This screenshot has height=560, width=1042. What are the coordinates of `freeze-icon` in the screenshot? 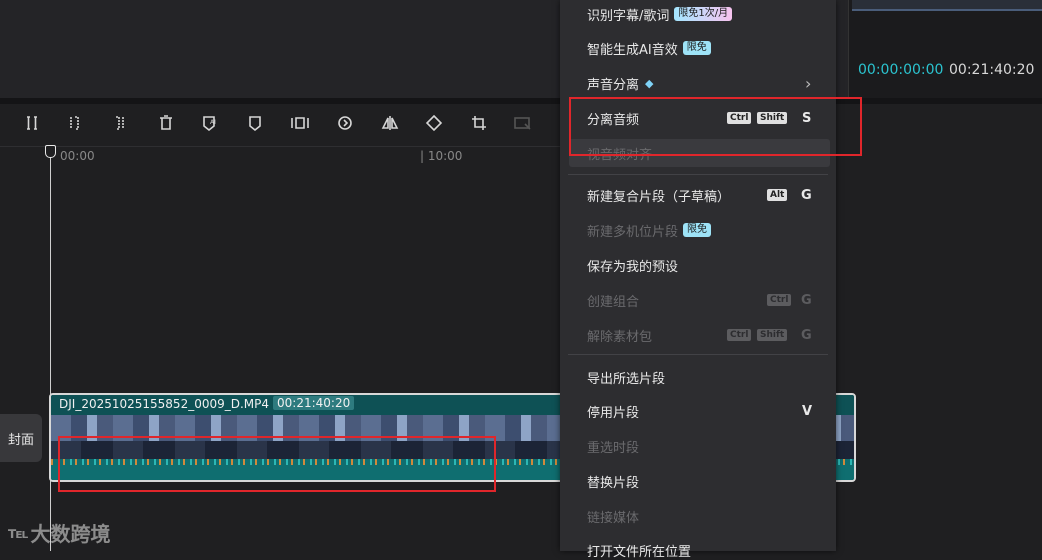 It's located at (300, 123).